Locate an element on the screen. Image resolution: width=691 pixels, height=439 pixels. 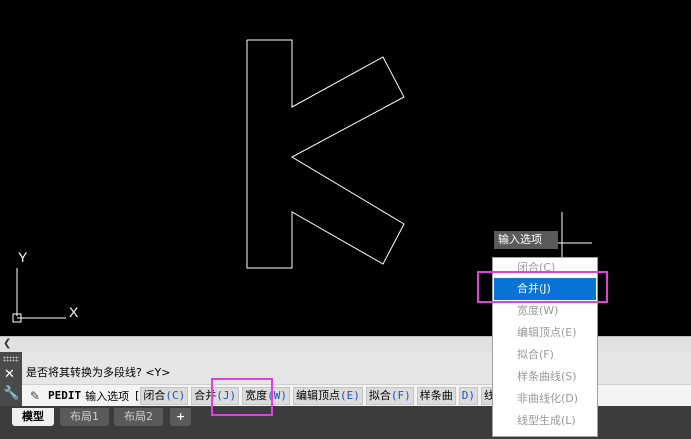
command-option-text: 样条曲 is located at coordinates (436, 395).